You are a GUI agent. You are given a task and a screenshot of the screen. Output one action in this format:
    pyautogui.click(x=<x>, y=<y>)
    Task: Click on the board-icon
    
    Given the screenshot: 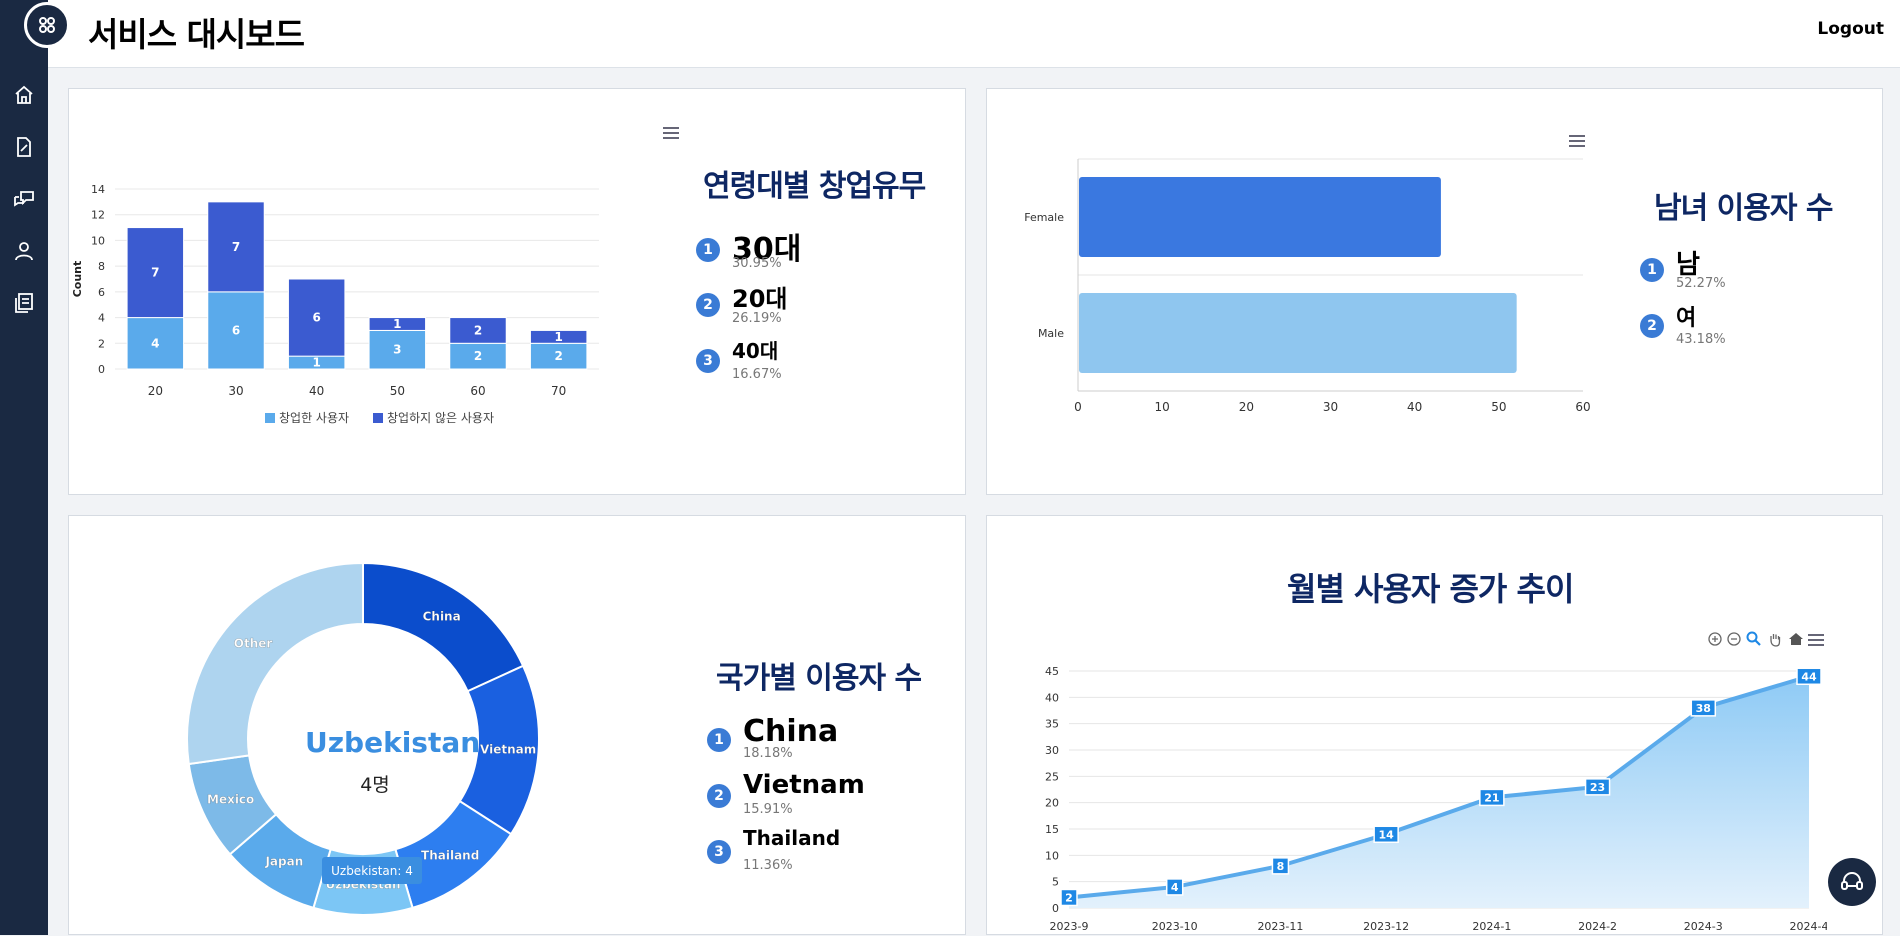 What is the action you would take?
    pyautogui.click(x=24, y=303)
    